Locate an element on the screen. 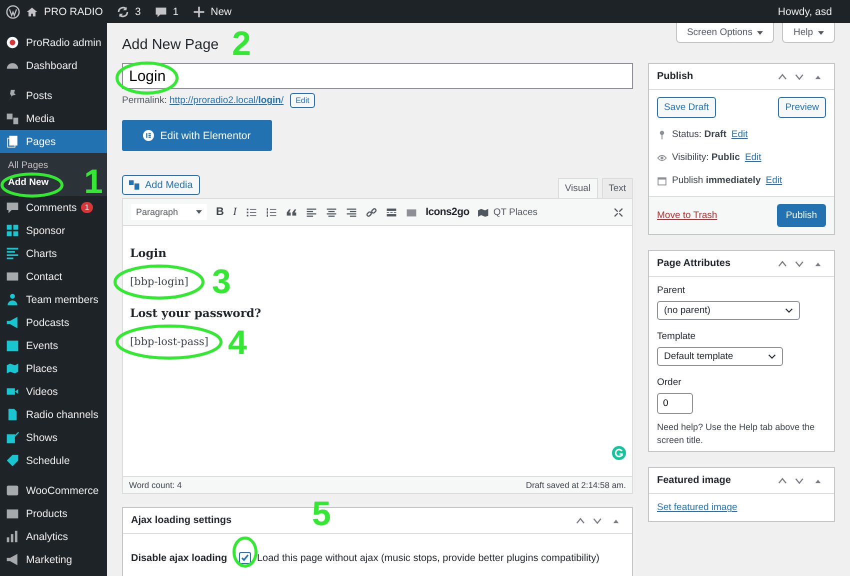 The height and width of the screenshot is (576, 850). checkbox-label: Load this page without ajax (music stops, provide better plugins compatibility) is located at coordinates (428, 558).